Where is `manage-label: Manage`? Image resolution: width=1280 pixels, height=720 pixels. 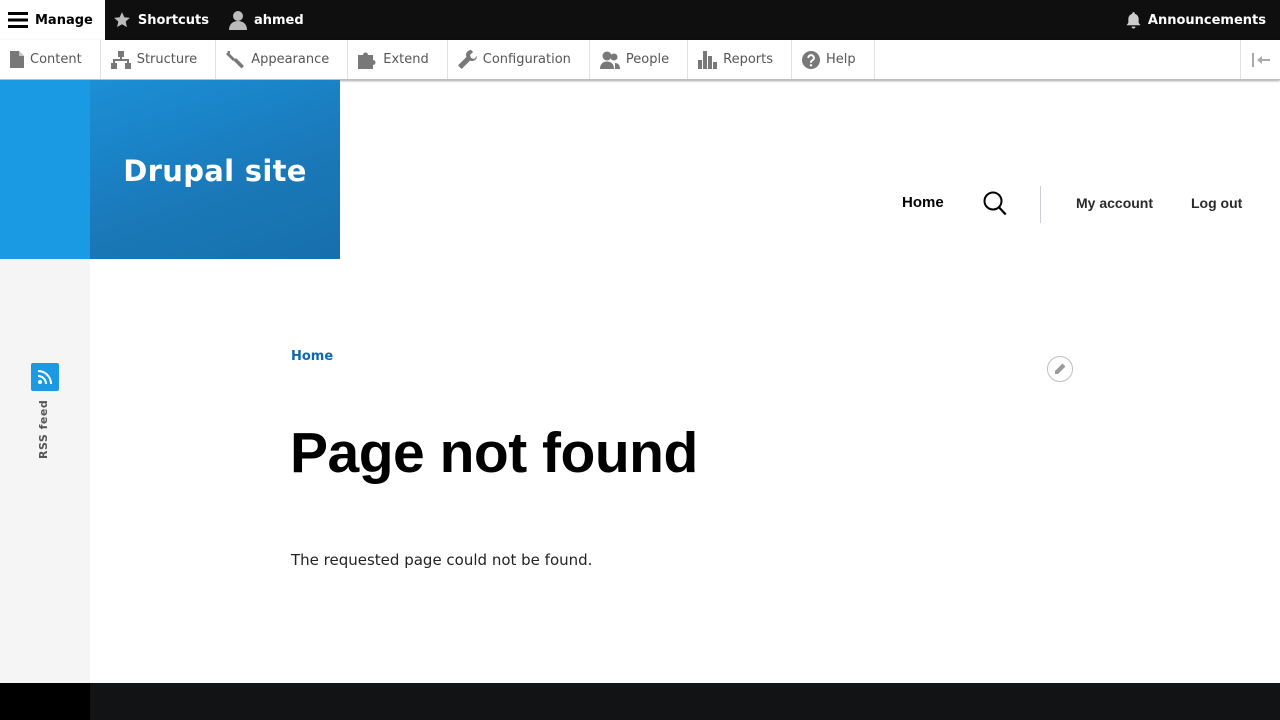
manage-label: Manage is located at coordinates (64, 20).